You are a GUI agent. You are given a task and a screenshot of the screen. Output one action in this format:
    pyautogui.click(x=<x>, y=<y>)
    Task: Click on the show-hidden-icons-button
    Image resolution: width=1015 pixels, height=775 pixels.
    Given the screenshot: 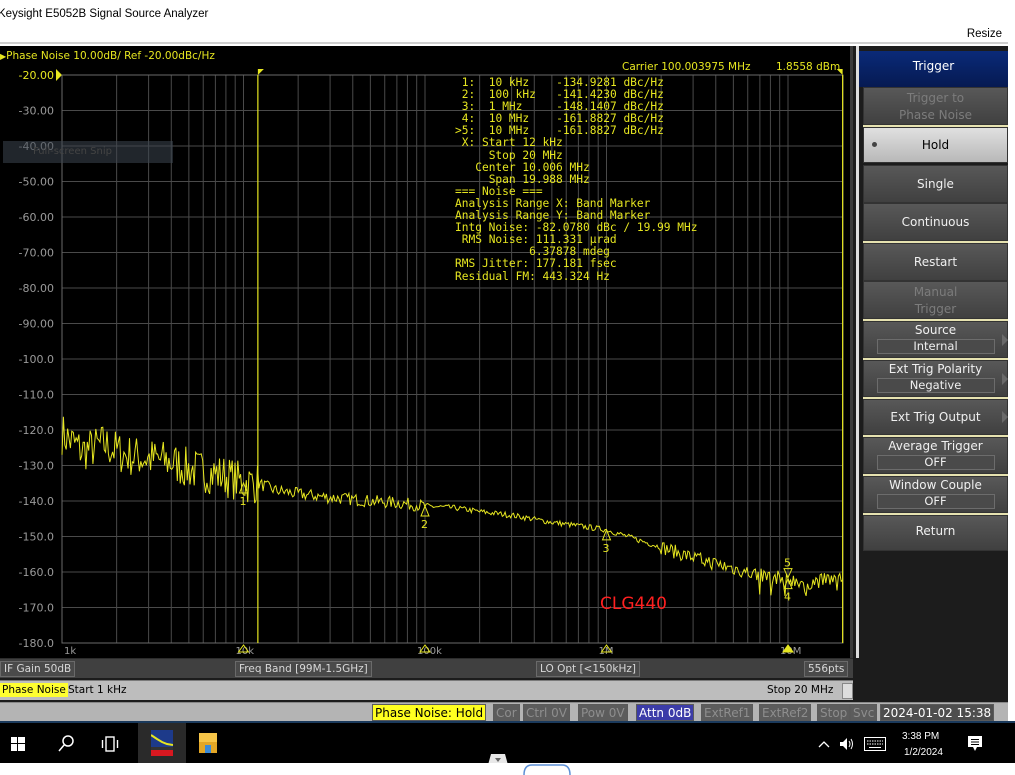 What is the action you would take?
    pyautogui.click(x=824, y=744)
    